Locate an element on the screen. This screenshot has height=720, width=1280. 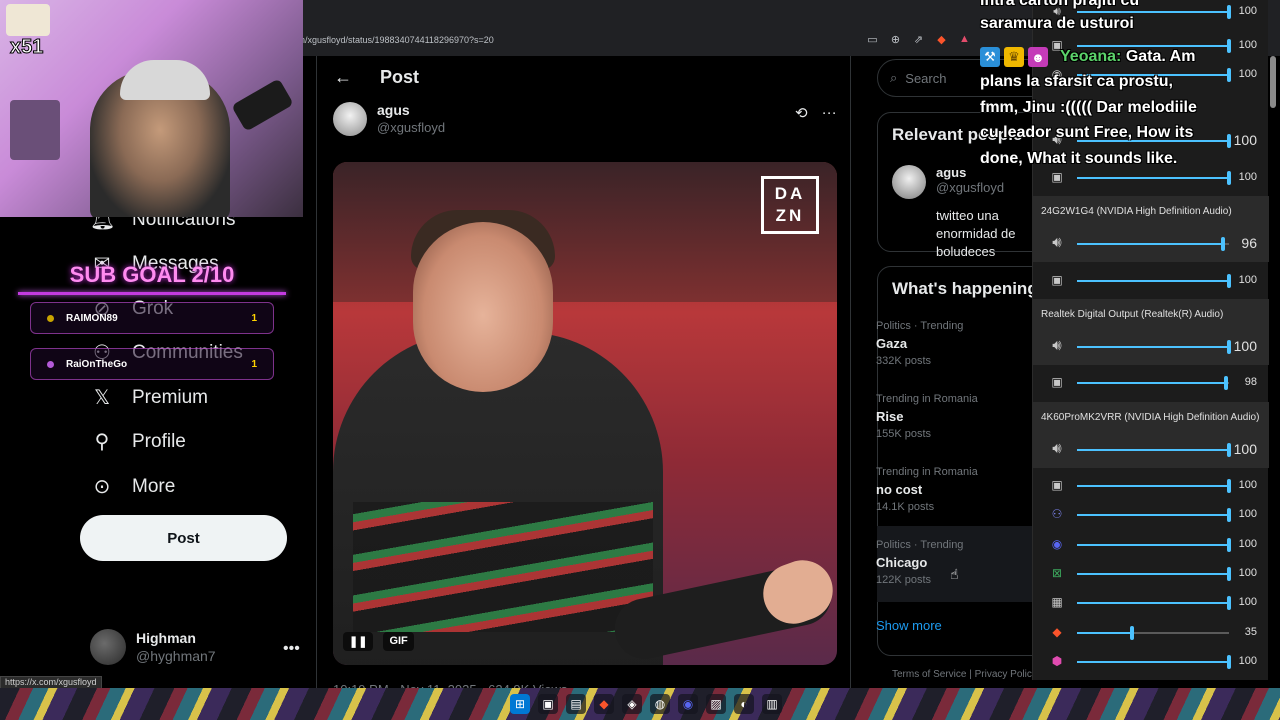
x-logo-icon: 𝕏 is located at coordinates (102, 398).